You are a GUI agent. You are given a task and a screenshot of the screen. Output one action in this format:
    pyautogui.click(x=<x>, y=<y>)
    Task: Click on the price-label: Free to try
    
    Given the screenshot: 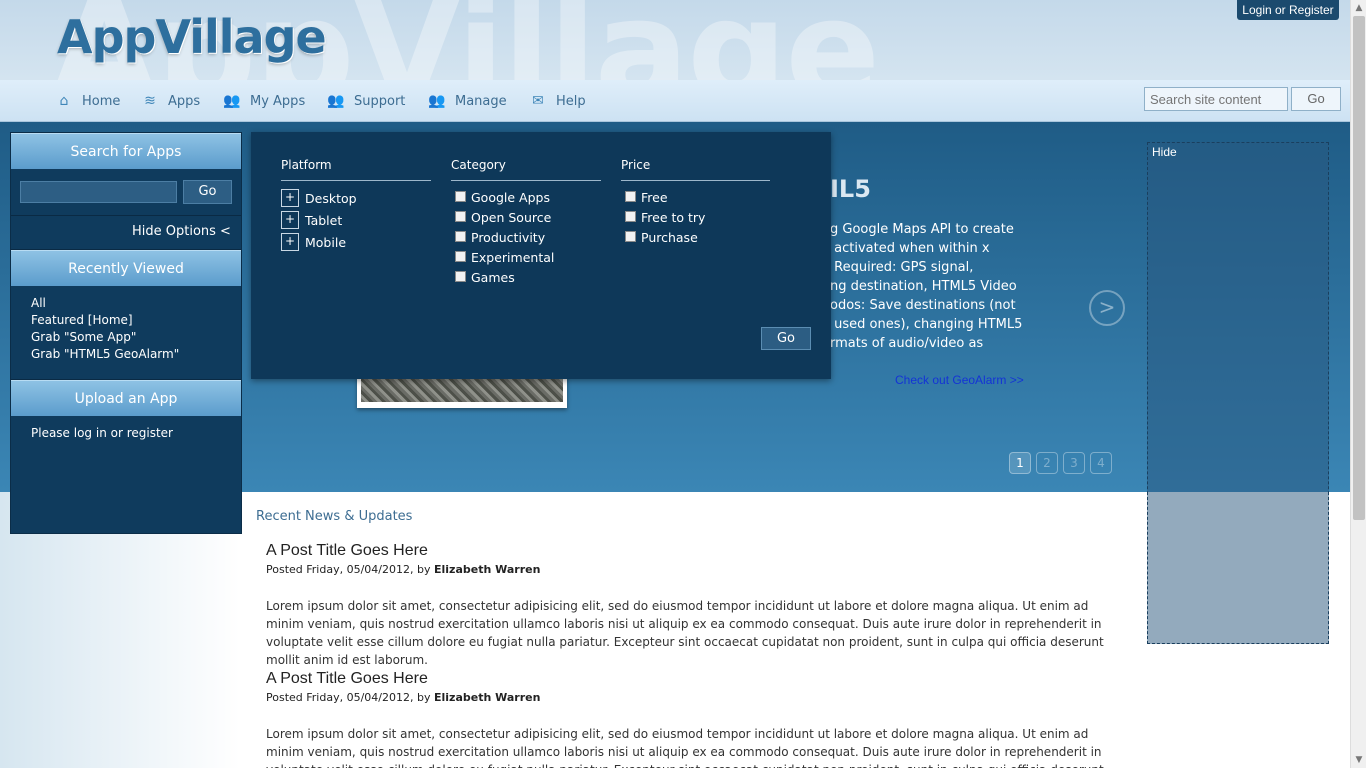 What is the action you would take?
    pyautogui.click(x=673, y=217)
    